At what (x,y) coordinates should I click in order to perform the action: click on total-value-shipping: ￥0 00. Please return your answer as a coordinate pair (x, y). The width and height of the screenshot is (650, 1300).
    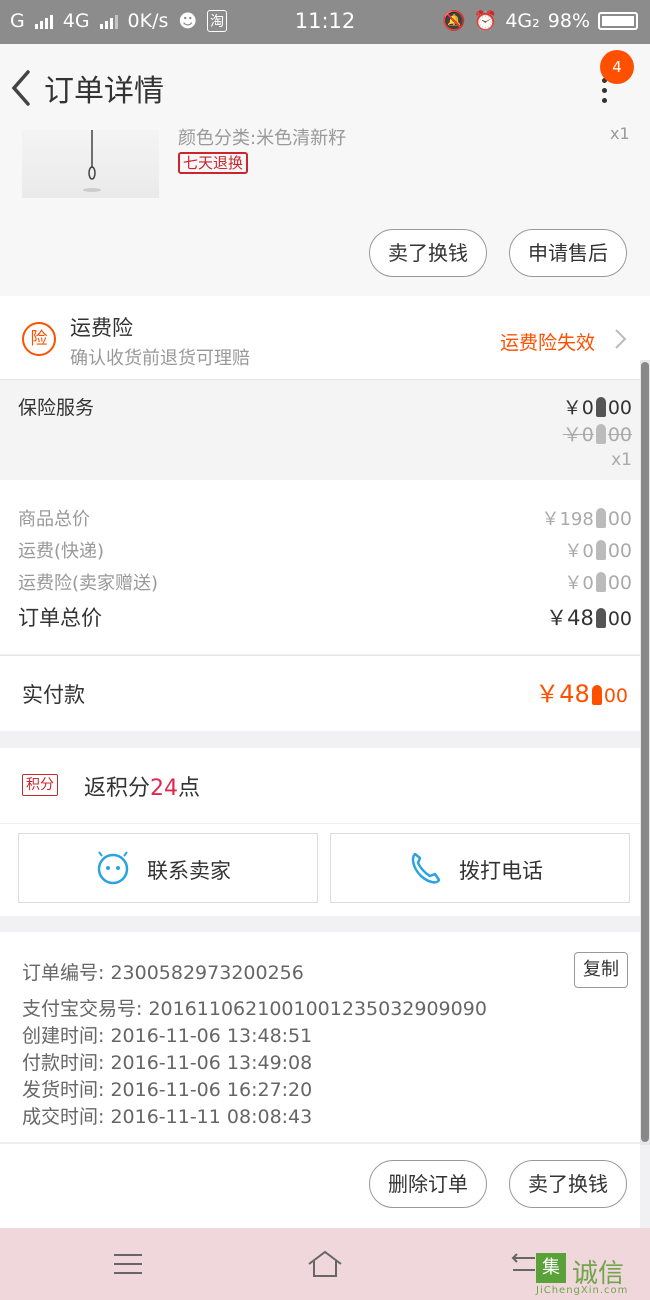
    Looking at the image, I should click on (598, 551).